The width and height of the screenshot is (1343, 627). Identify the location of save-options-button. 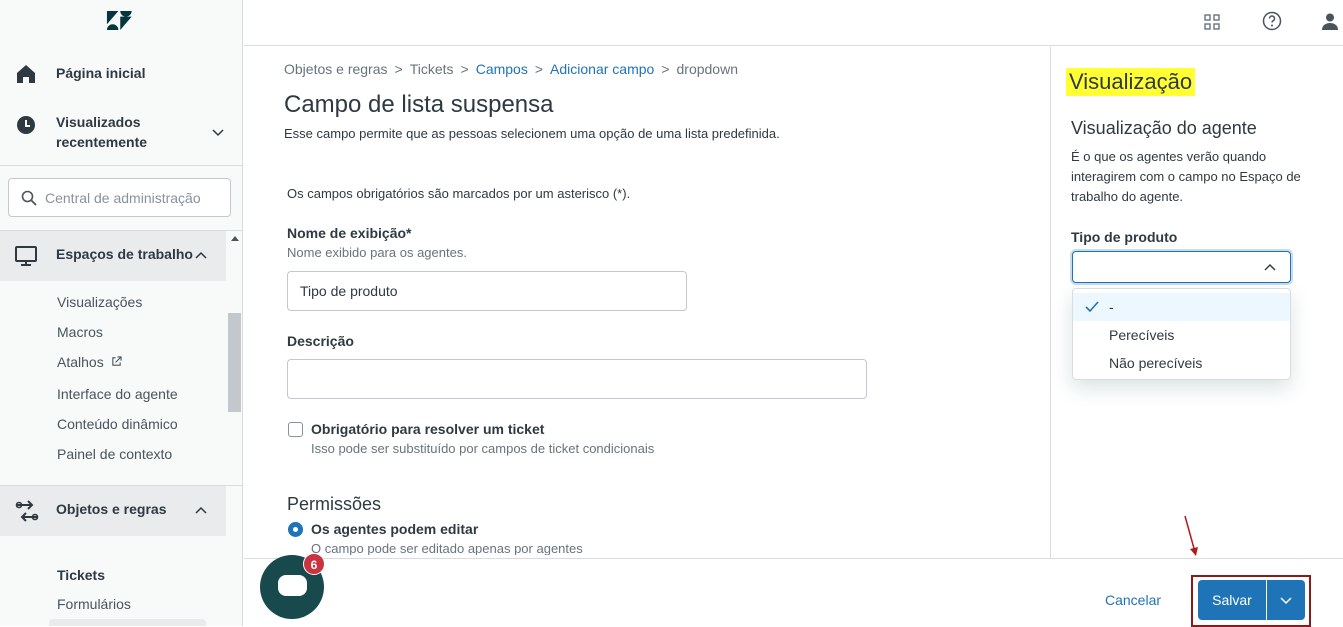
(1286, 600).